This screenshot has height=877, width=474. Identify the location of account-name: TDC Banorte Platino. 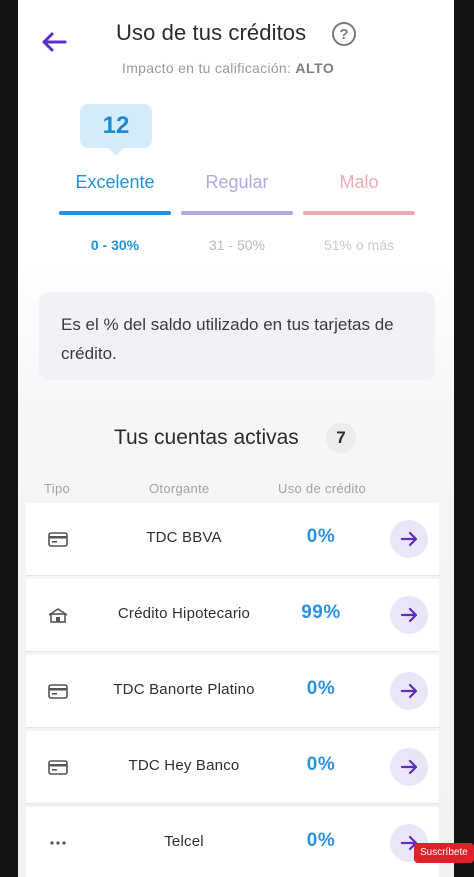
(184, 689).